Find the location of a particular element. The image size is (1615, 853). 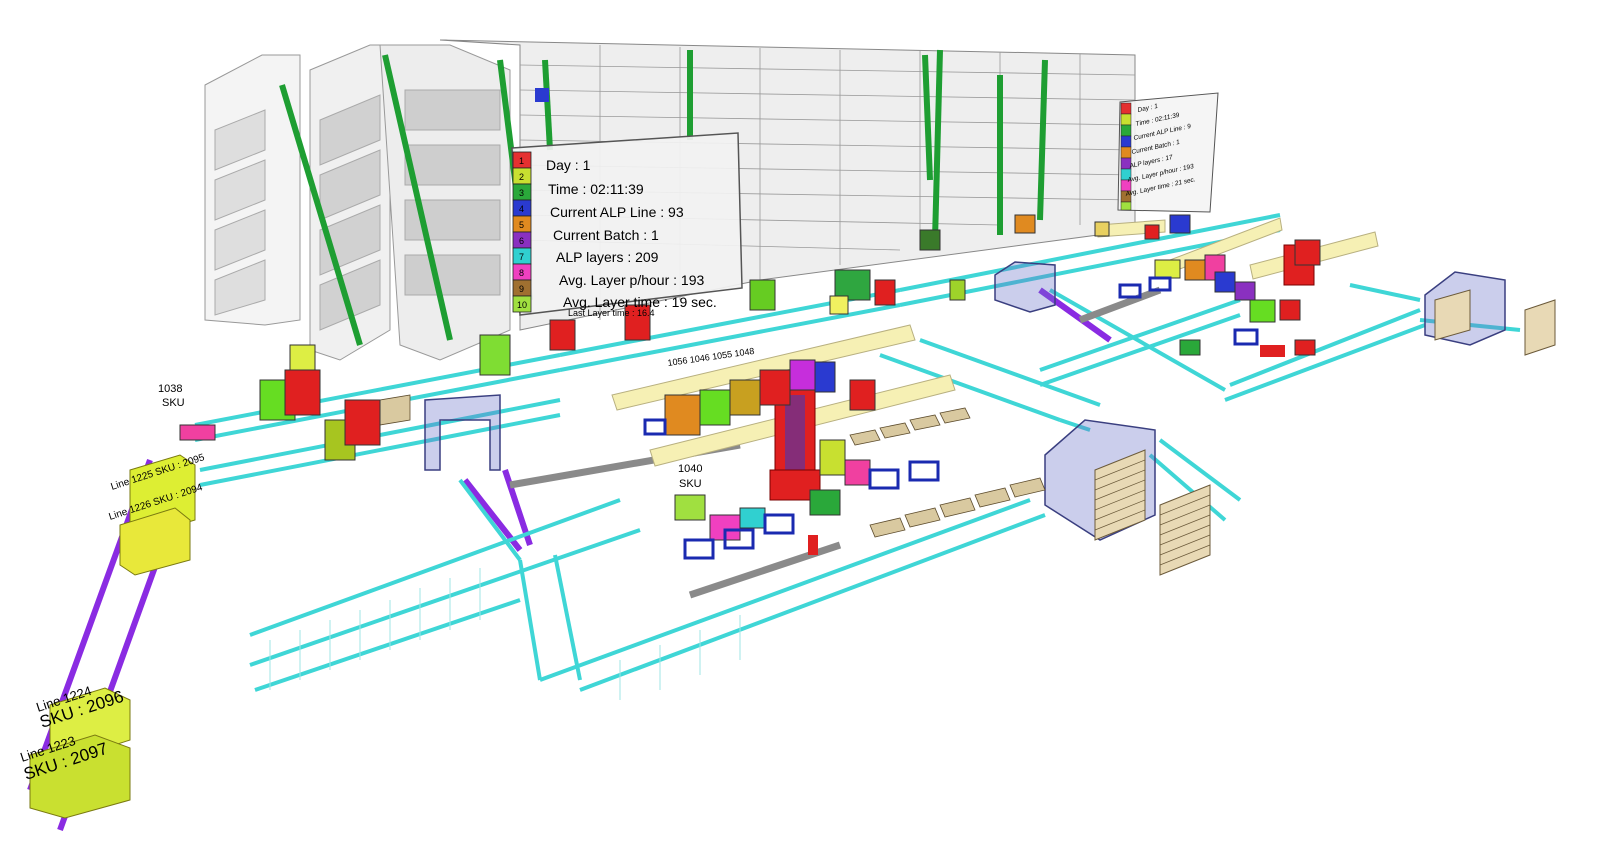

legend-number-3: 3 is located at coordinates (521, 193).